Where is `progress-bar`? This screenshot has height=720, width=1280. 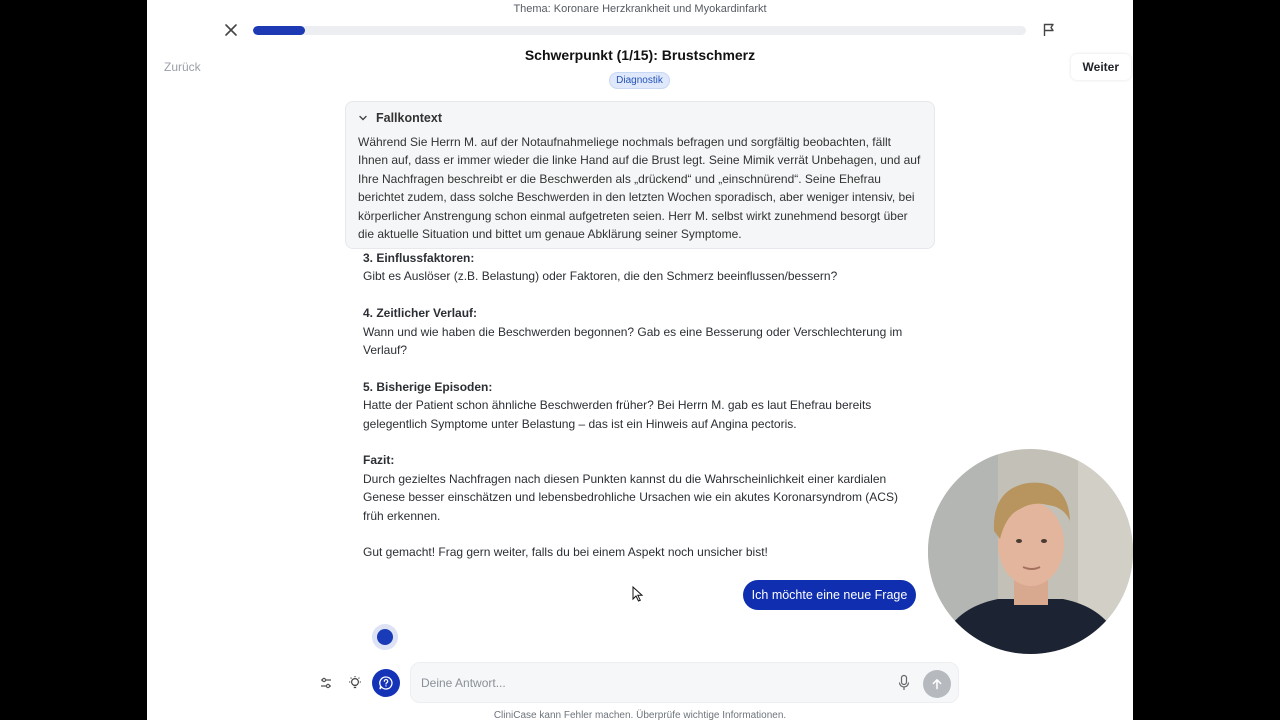
progress-bar is located at coordinates (639, 30).